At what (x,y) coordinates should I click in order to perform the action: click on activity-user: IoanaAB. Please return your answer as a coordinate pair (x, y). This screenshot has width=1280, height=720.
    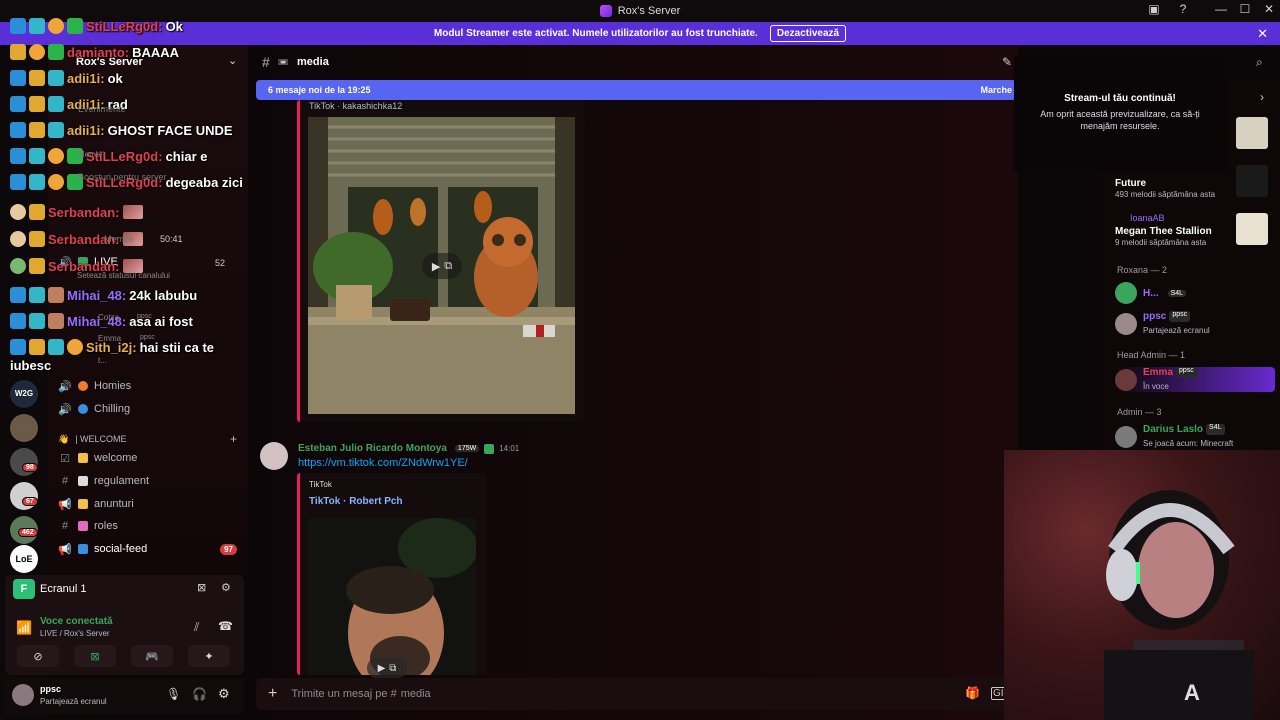
    Looking at the image, I should click on (1147, 218).